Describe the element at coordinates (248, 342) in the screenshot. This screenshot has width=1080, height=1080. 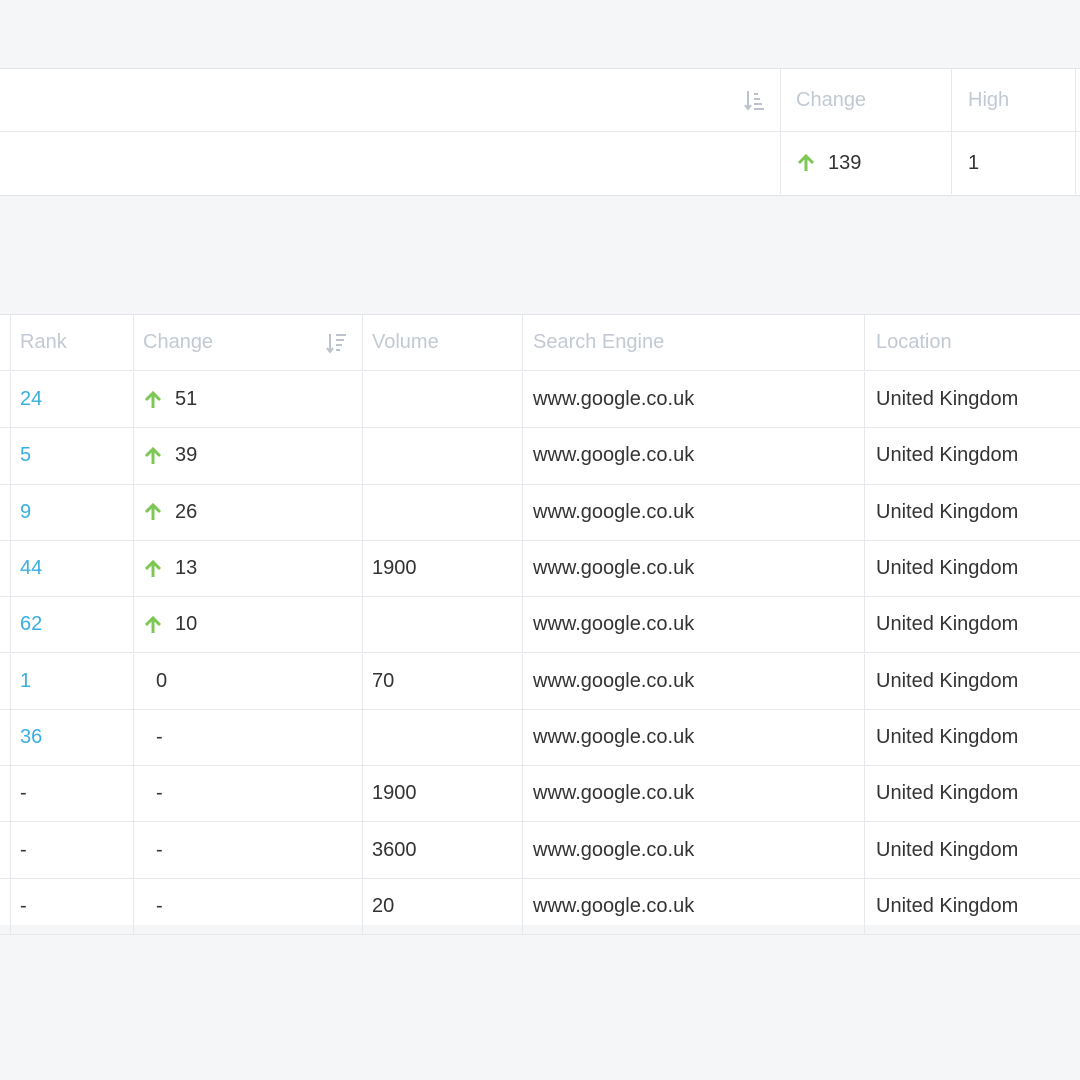
I see `change-column-header: Change` at that location.